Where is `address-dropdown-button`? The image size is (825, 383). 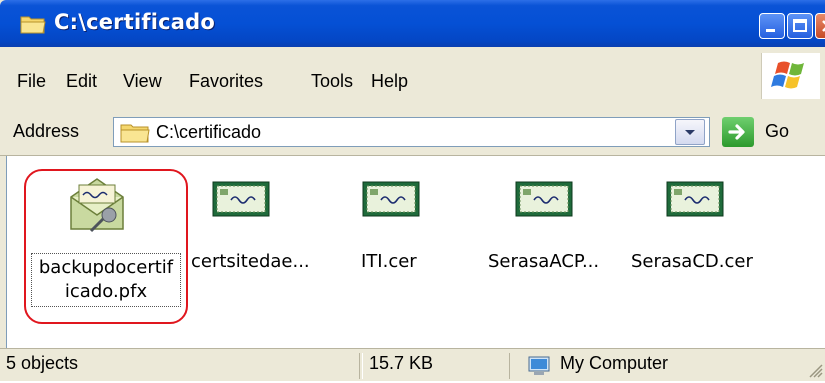 address-dropdown-button is located at coordinates (690, 132).